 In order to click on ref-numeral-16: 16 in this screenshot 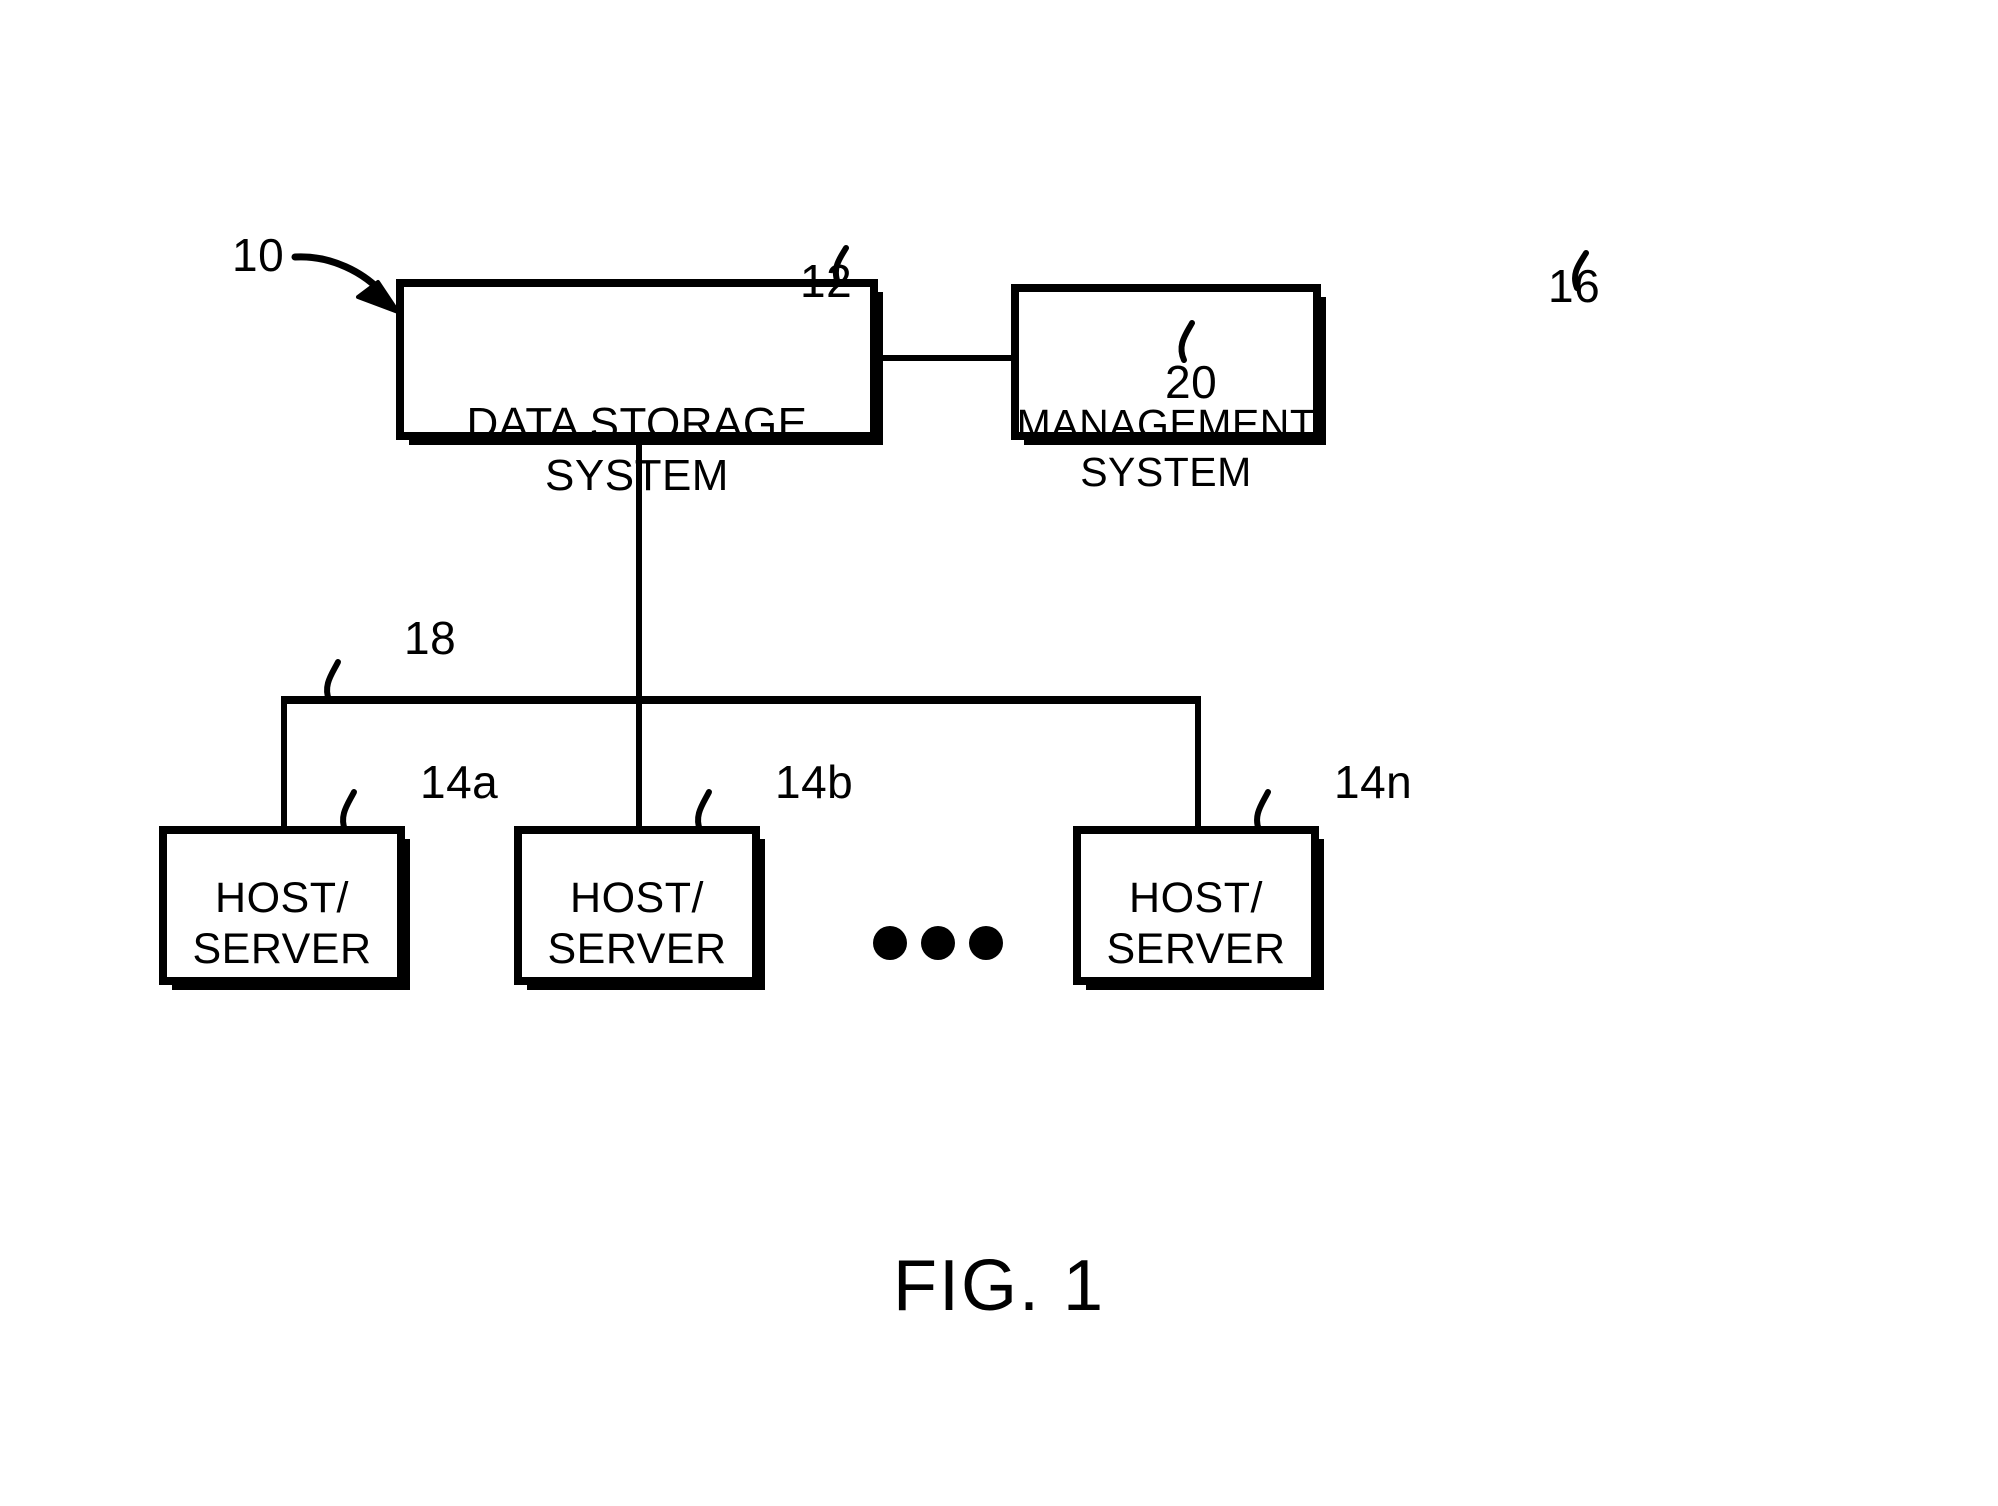, I will do `click(1574, 286)`.